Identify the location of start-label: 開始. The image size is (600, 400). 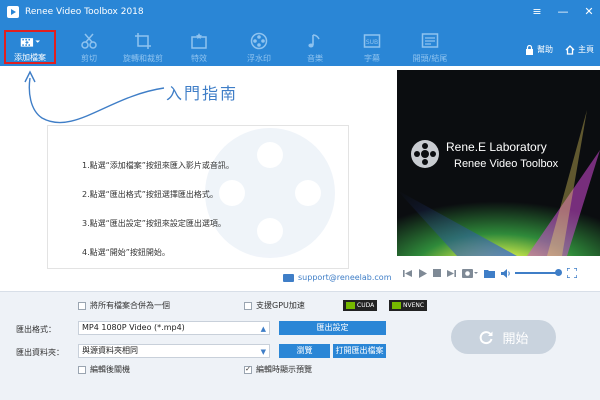
(515, 339).